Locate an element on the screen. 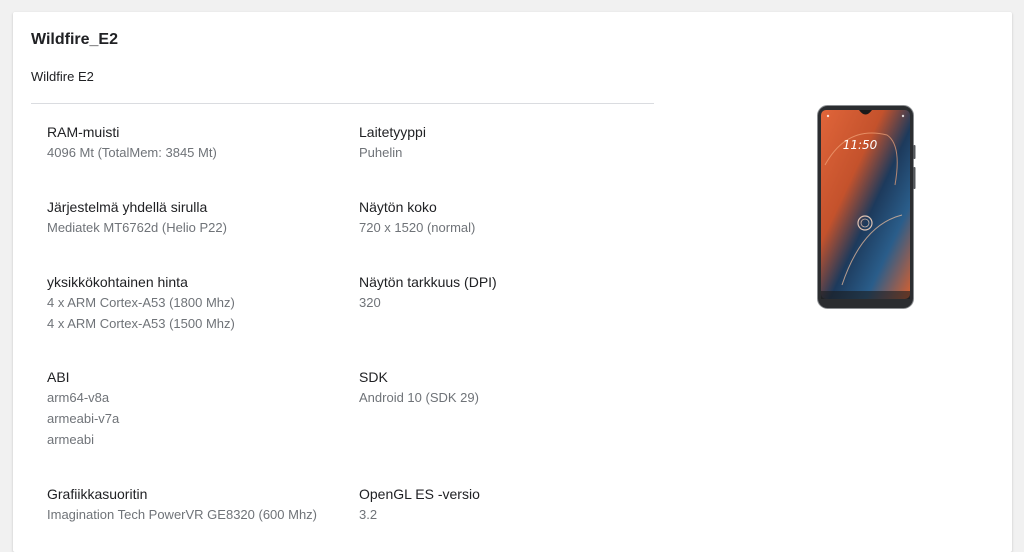  spec-label: Näytön tarkkuus (DPI) is located at coordinates (428, 282).